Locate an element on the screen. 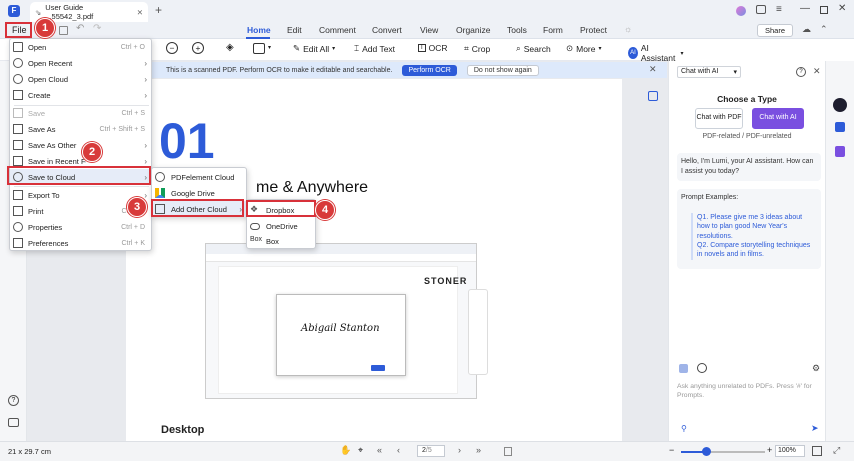  shape-dropdown-icon: ▾ is located at coordinates (269, 47).